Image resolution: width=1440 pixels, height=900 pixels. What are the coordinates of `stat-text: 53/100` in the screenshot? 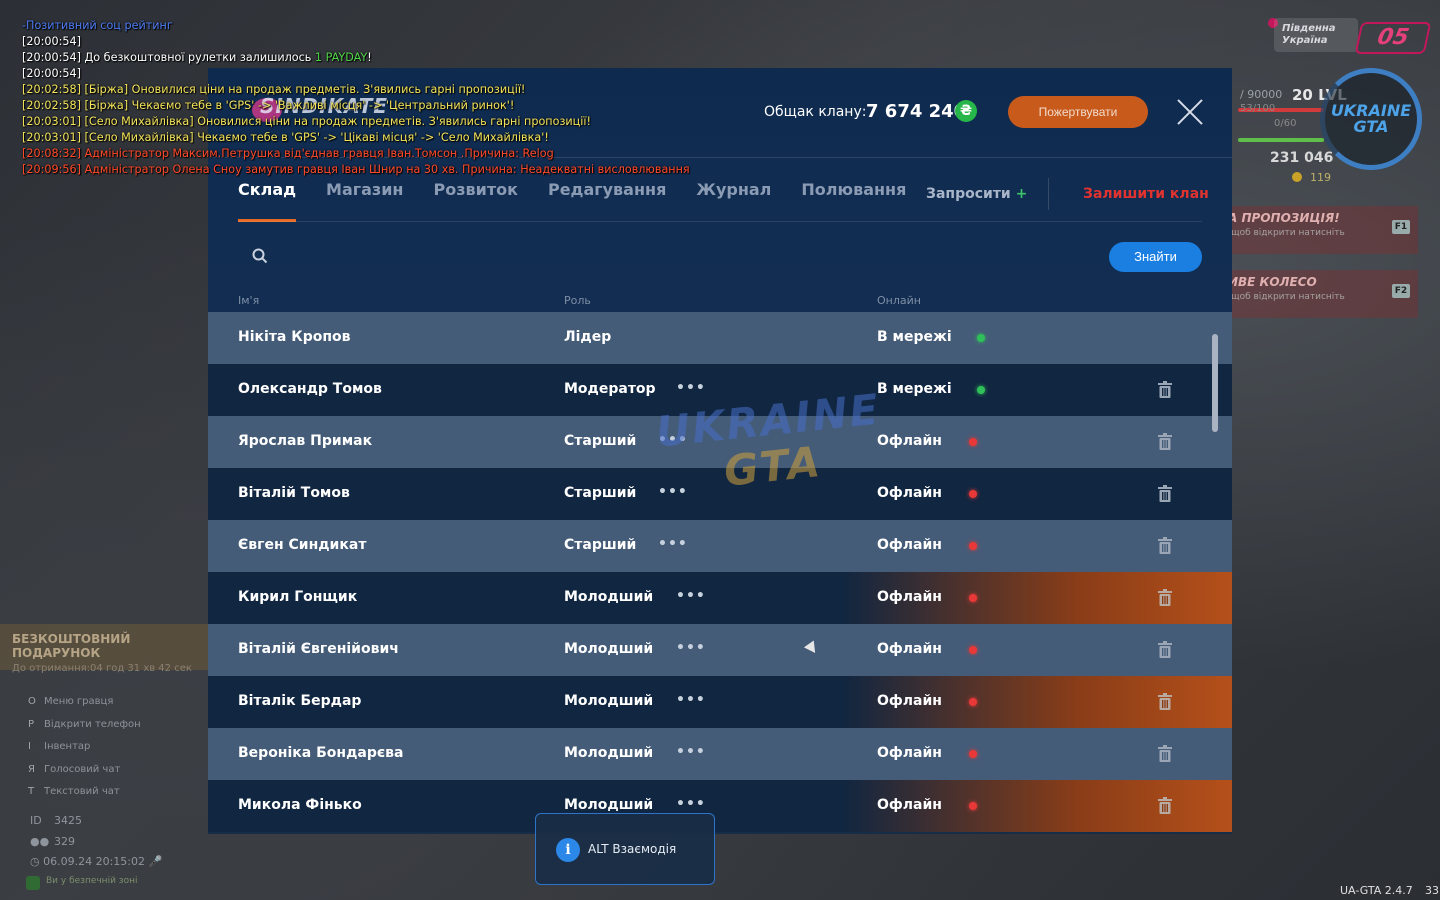 It's located at (1258, 108).